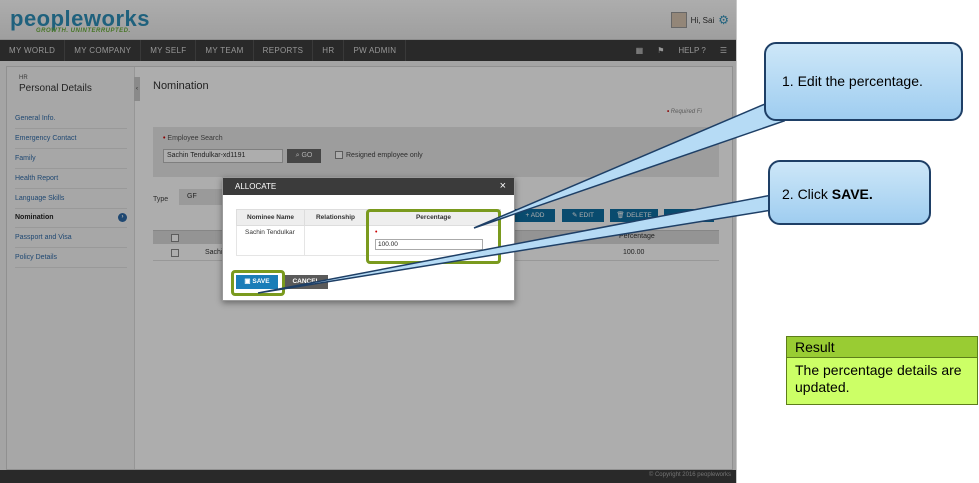 The height and width of the screenshot is (483, 979). What do you see at coordinates (270, 217) in the screenshot?
I see `col-nominee-name: Nominee Name` at bounding box center [270, 217].